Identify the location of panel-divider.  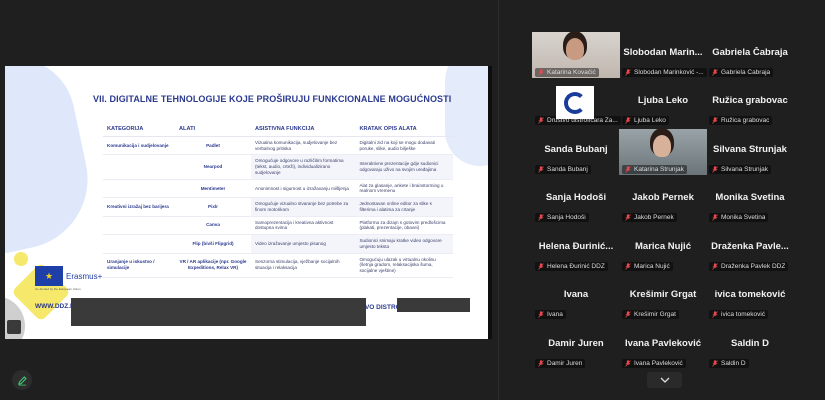
(498, 200).